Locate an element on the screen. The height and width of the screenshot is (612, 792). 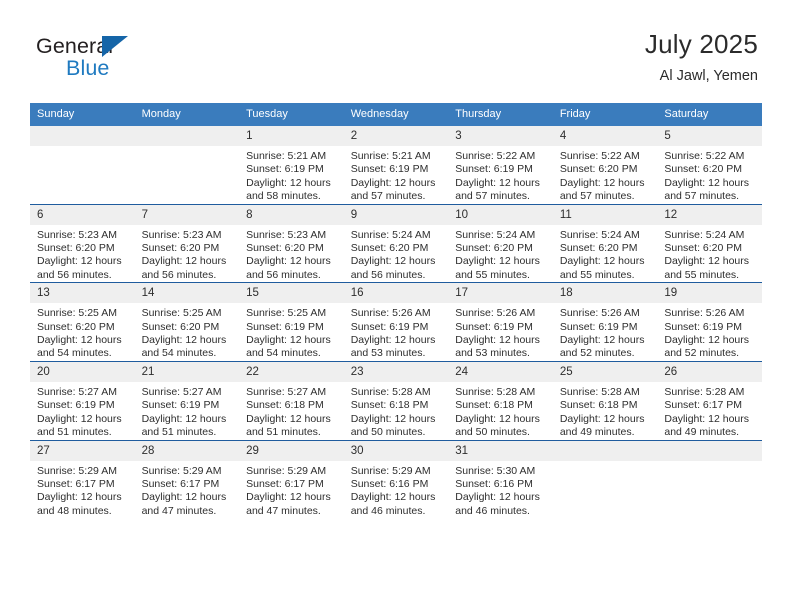
day-number: 27 is located at coordinates (82, 450).